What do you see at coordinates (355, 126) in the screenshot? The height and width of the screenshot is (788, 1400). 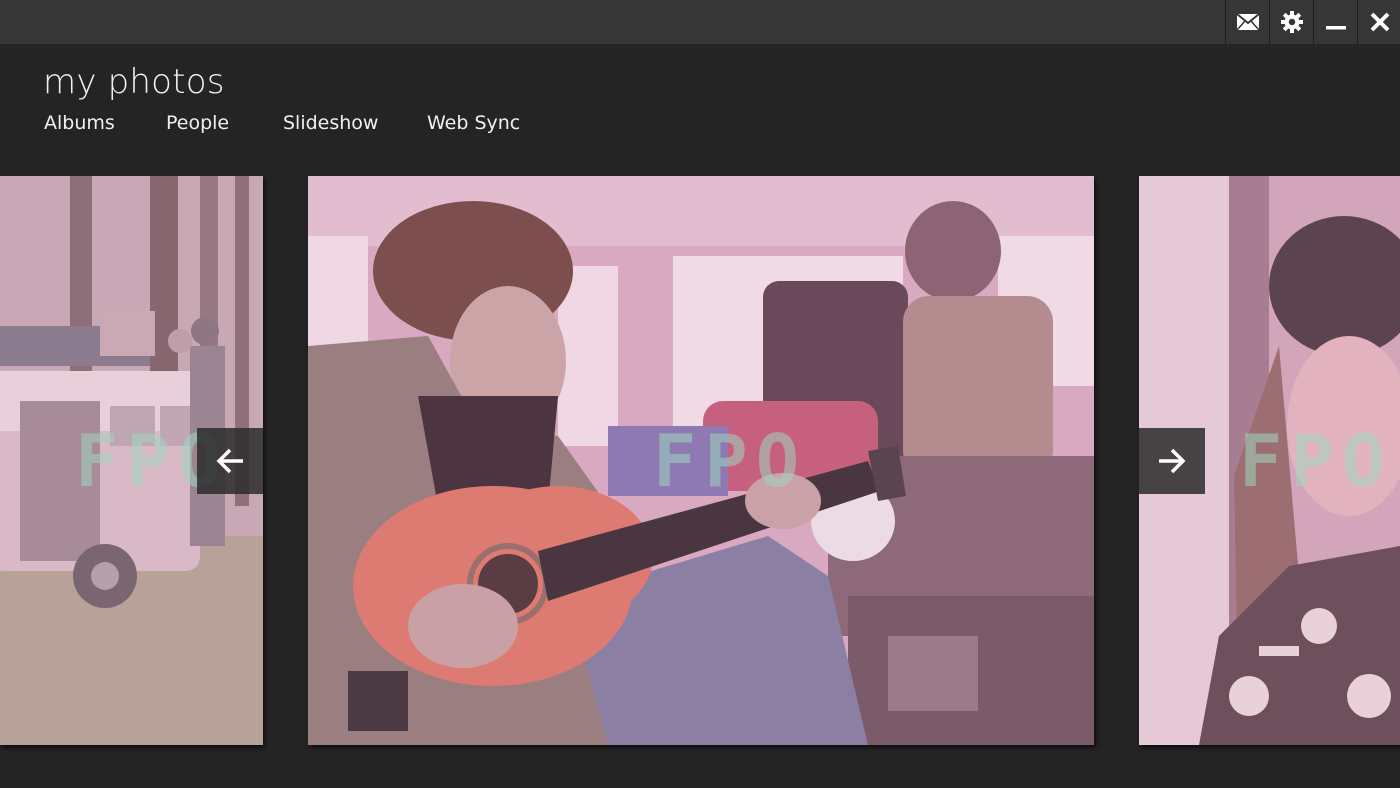 I see `nav-slideshow: Slideshow` at bounding box center [355, 126].